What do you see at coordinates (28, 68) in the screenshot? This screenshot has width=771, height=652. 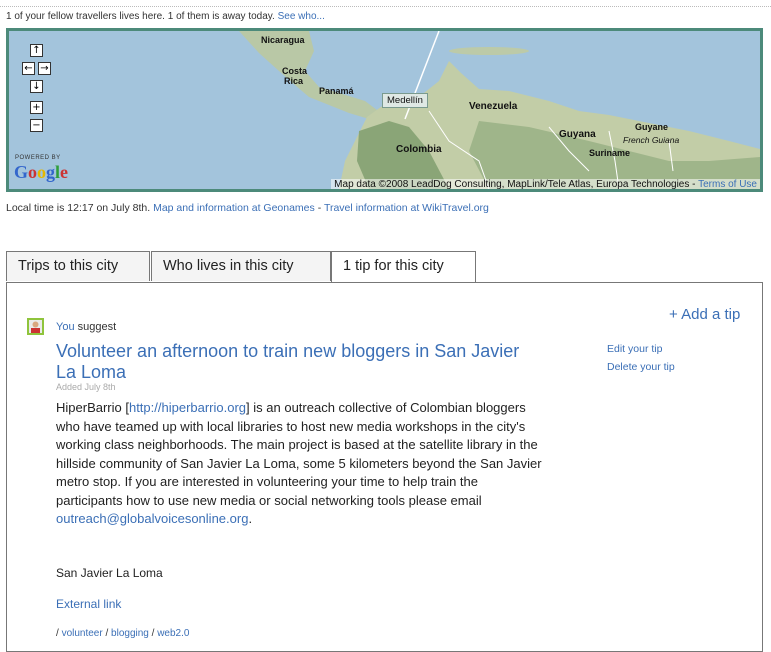 I see `pan-left-button: ←` at bounding box center [28, 68].